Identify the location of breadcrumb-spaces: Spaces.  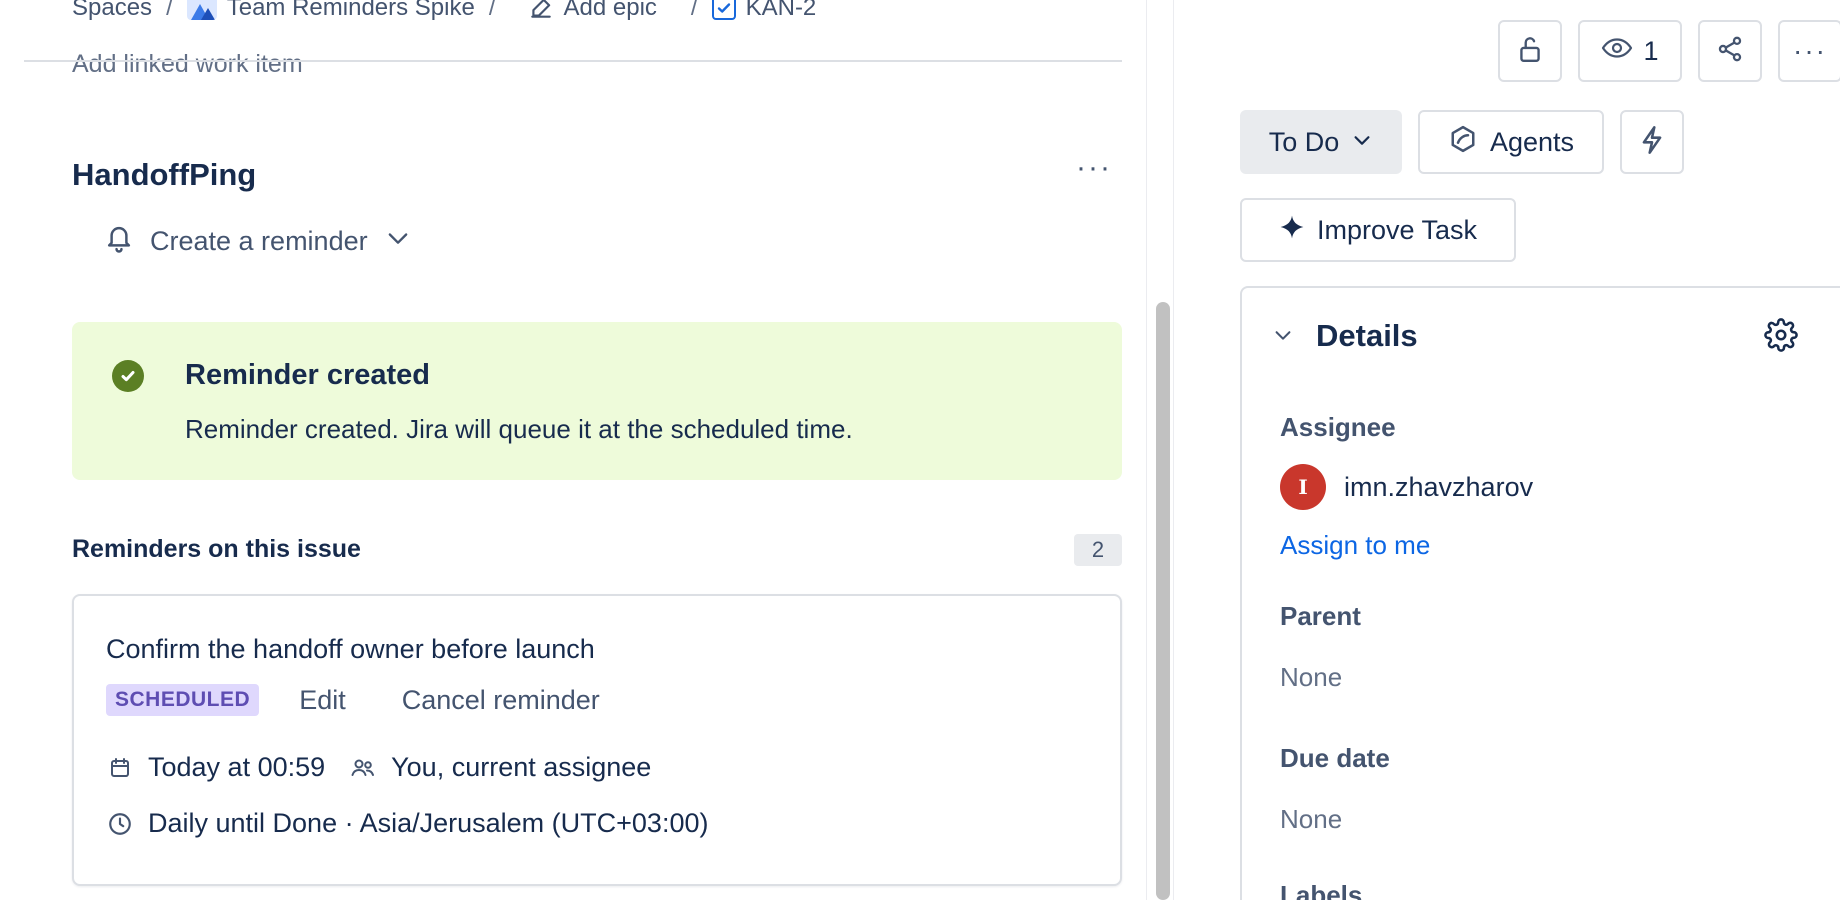
(112, 11).